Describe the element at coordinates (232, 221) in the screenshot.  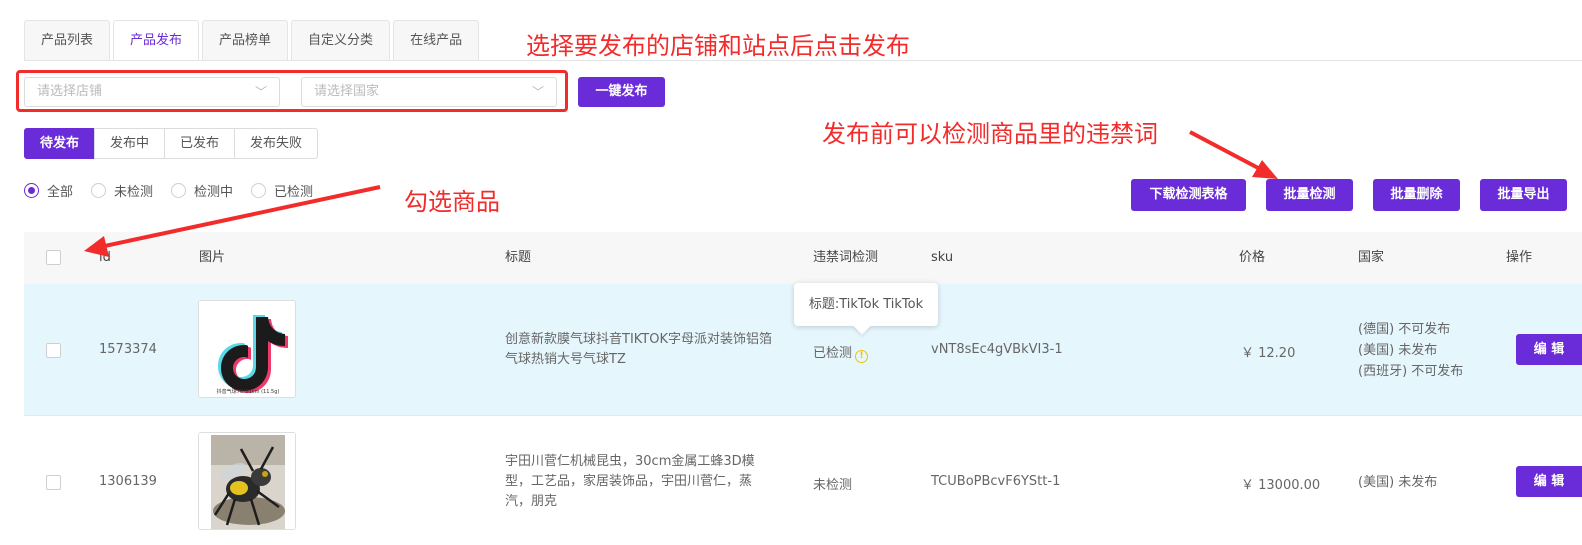
I see `arrow-to-checkbox` at that location.